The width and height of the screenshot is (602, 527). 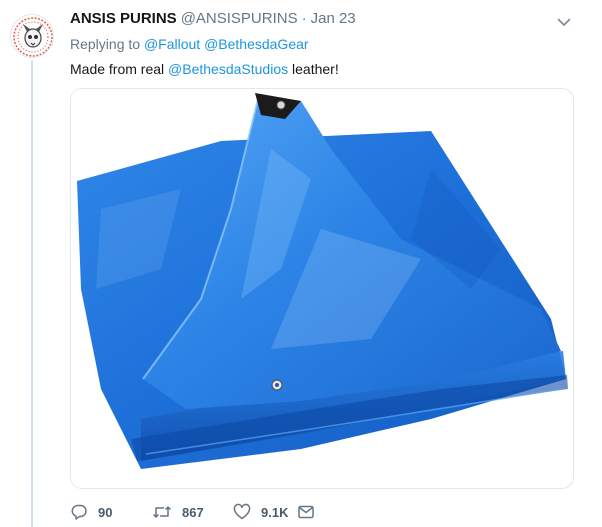 I want to click on avatar, so click(x=32, y=36).